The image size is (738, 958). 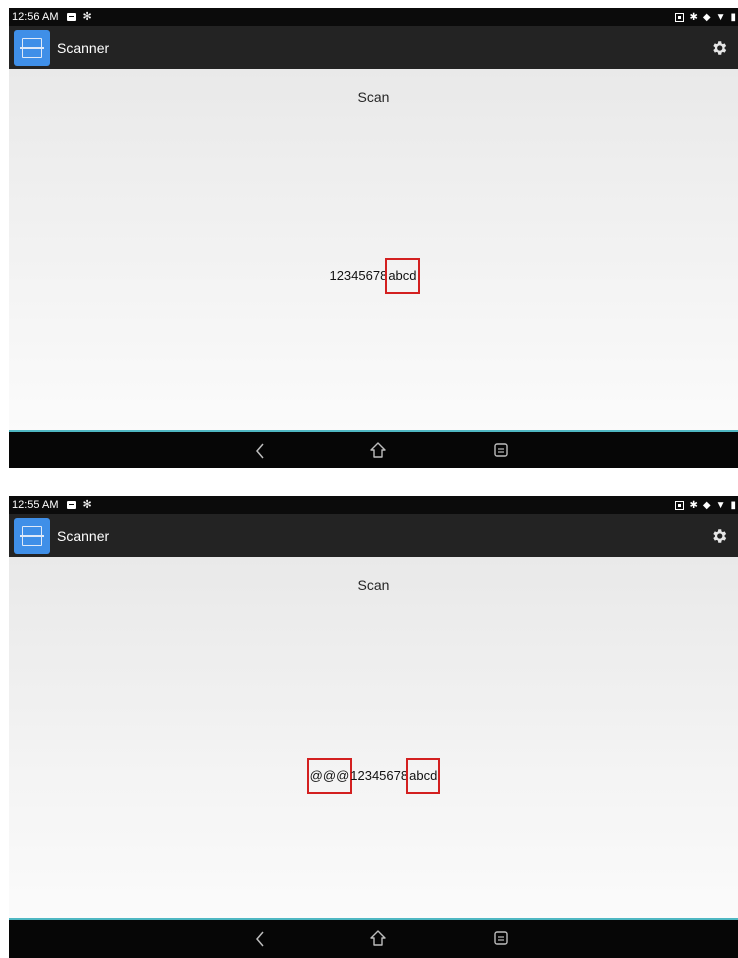 I want to click on status-time: 12:55 AM, so click(x=35, y=505).